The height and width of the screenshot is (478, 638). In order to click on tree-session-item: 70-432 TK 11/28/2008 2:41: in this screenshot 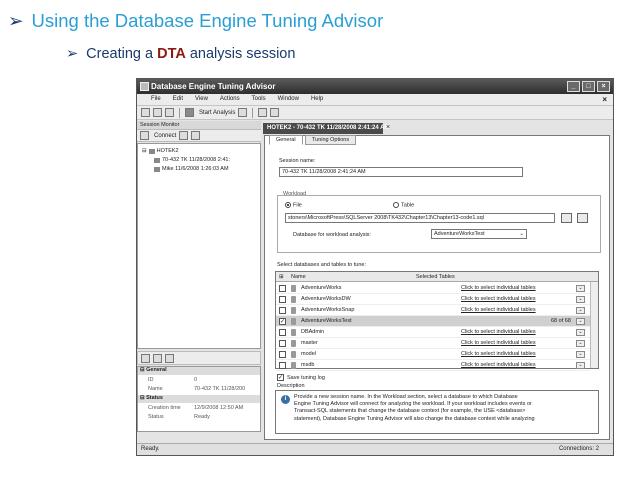, I will do `click(192, 160)`.